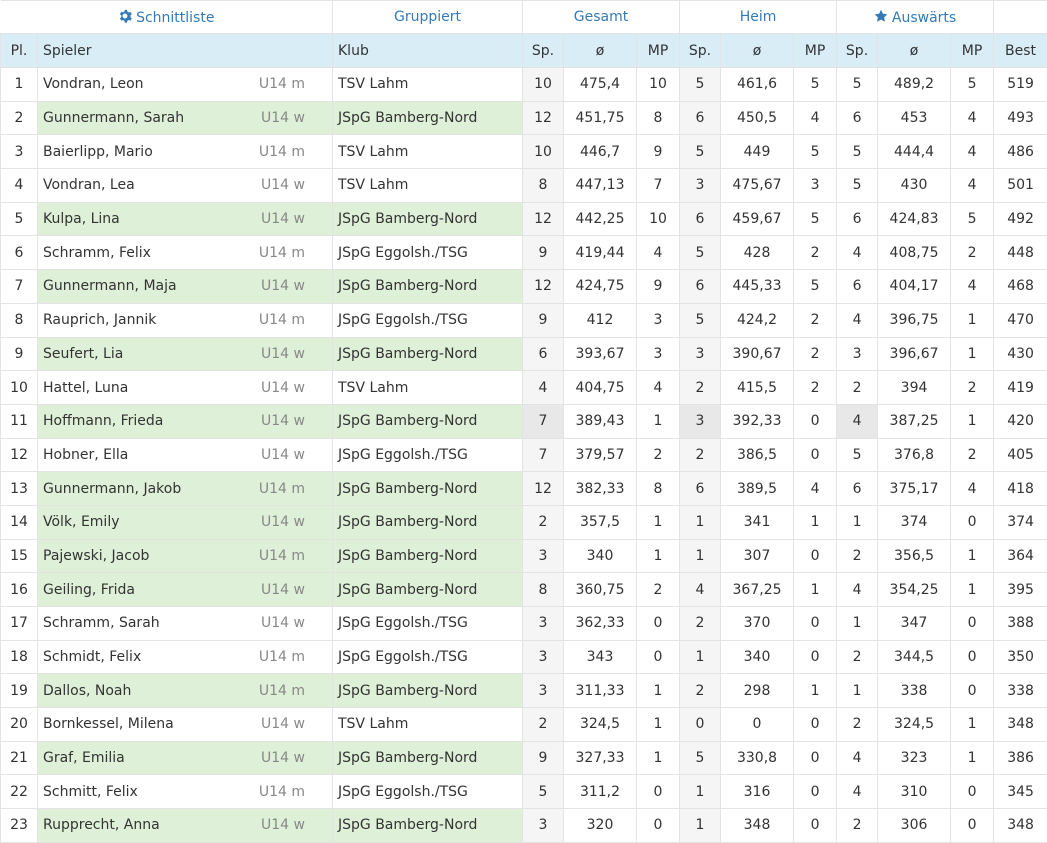 This screenshot has height=843, width=1047. What do you see at coordinates (757, 50) in the screenshot?
I see `col-heim-avg: ø` at bounding box center [757, 50].